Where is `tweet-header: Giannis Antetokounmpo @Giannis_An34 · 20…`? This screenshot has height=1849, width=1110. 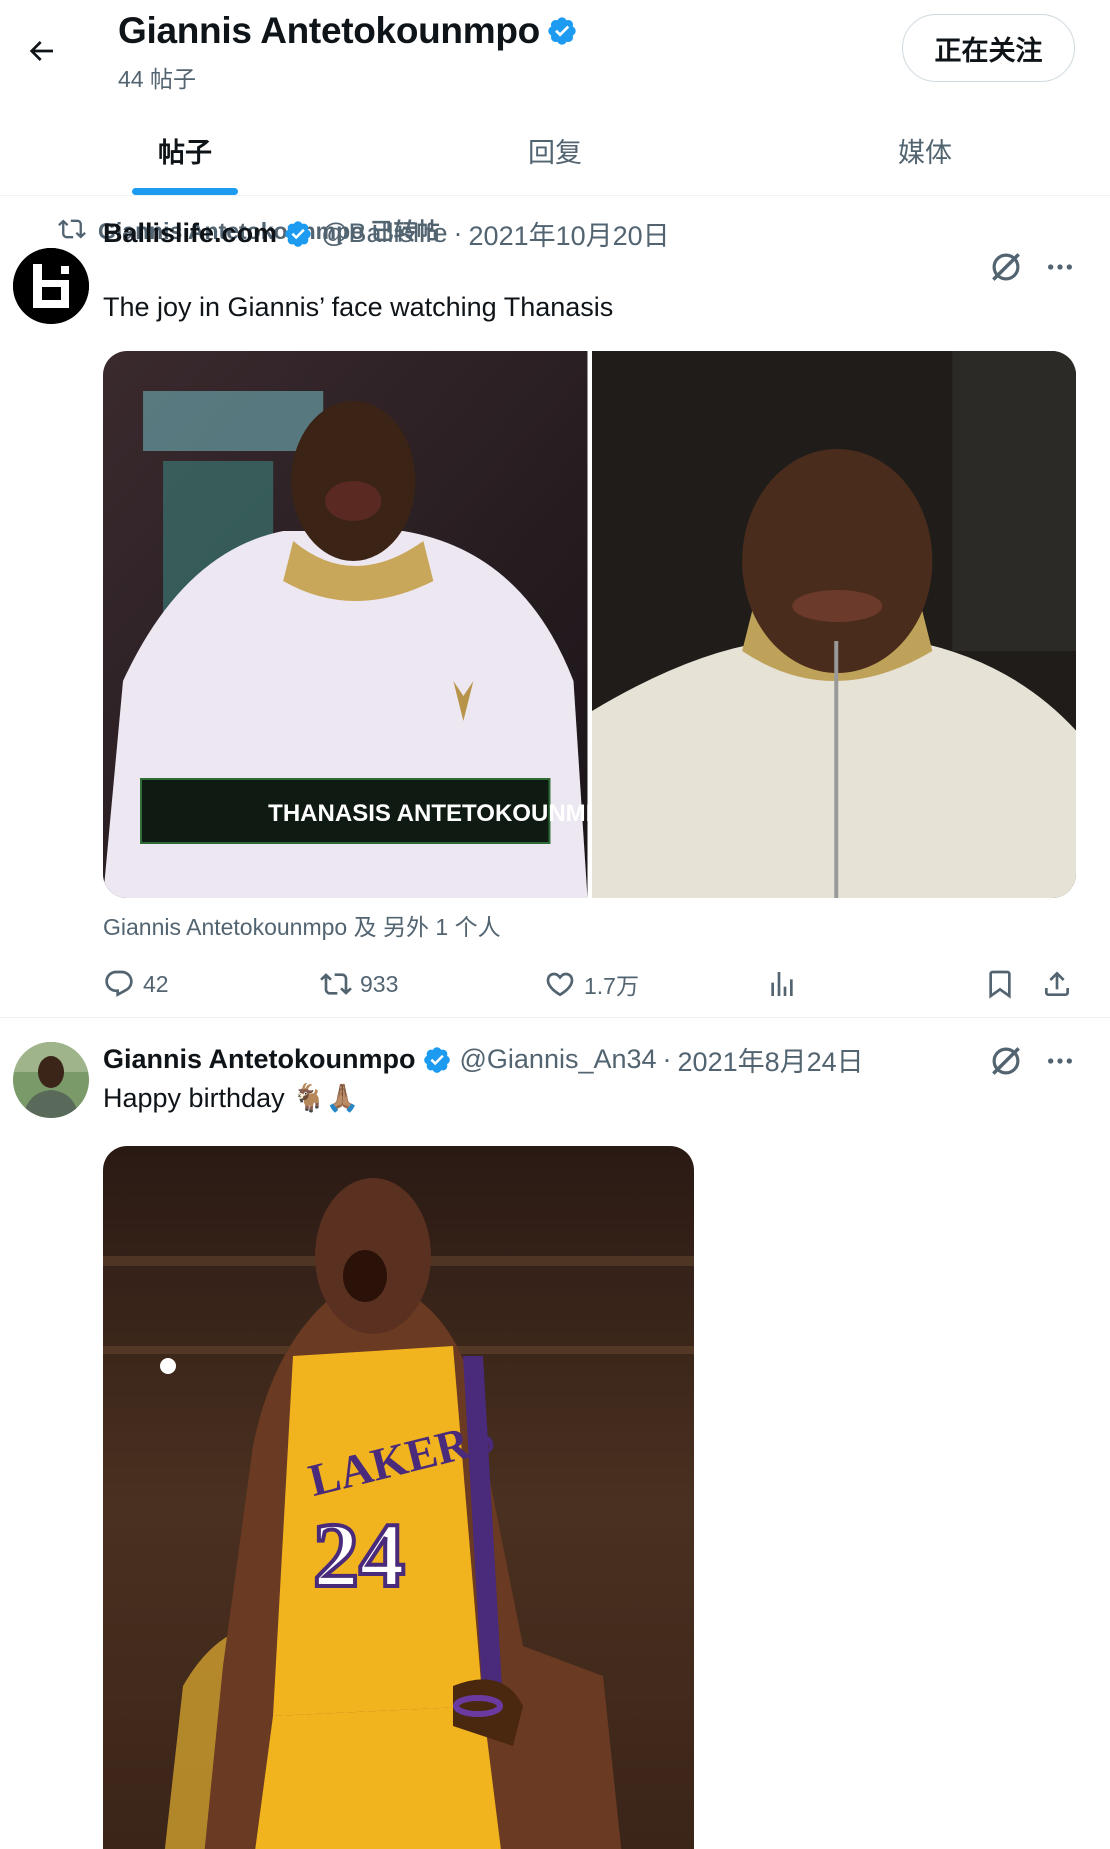 tweet-header: Giannis Antetokounmpo @Giannis_An34 · 20… is located at coordinates (483, 1059).